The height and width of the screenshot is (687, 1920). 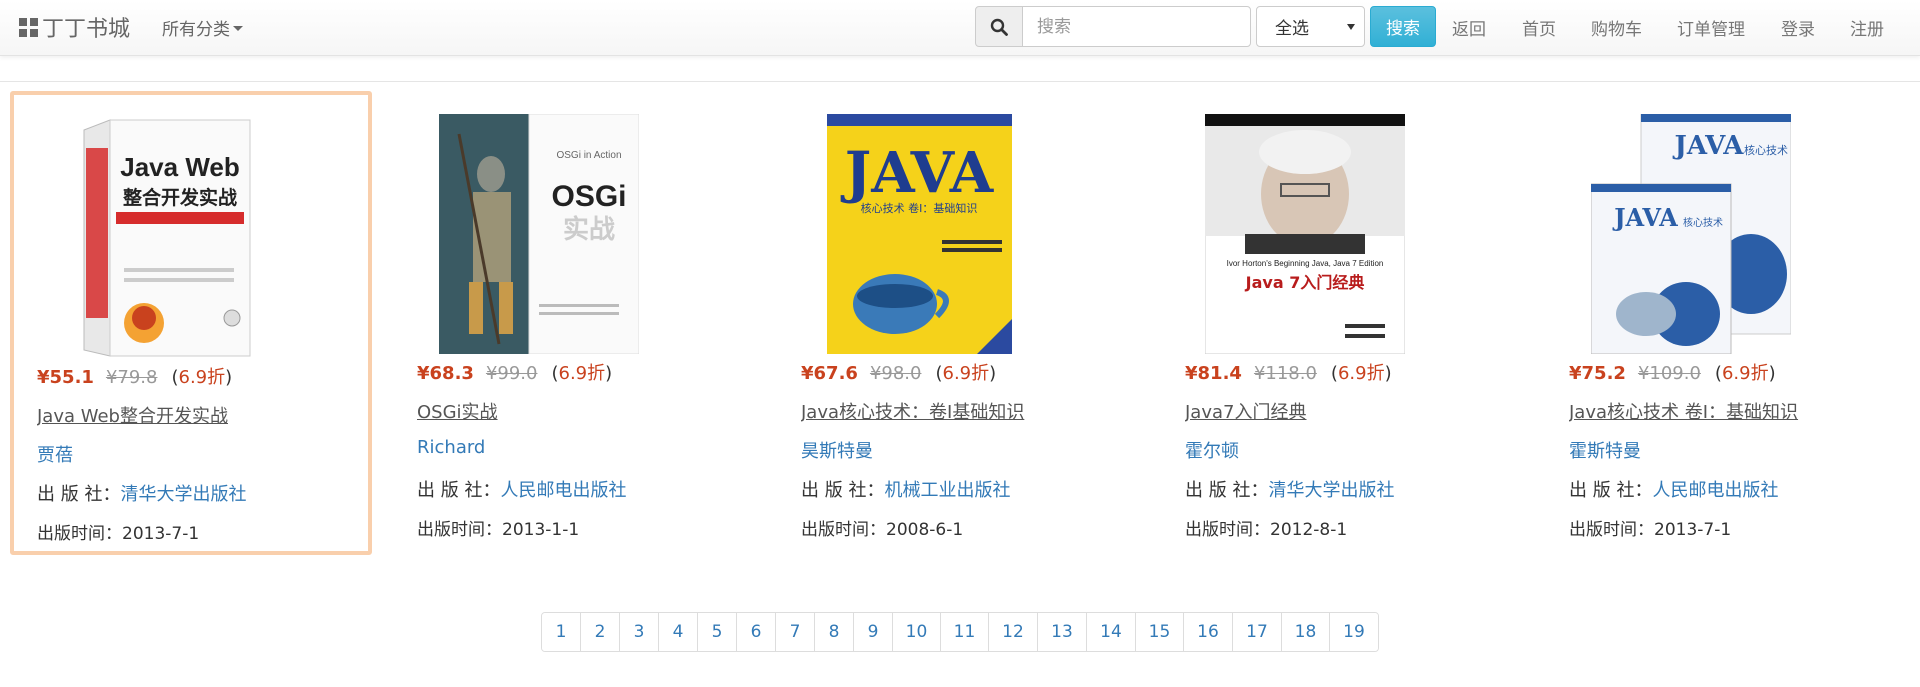 What do you see at coordinates (1711, 27) in the screenshot?
I see `nav-orders: 订单管理` at bounding box center [1711, 27].